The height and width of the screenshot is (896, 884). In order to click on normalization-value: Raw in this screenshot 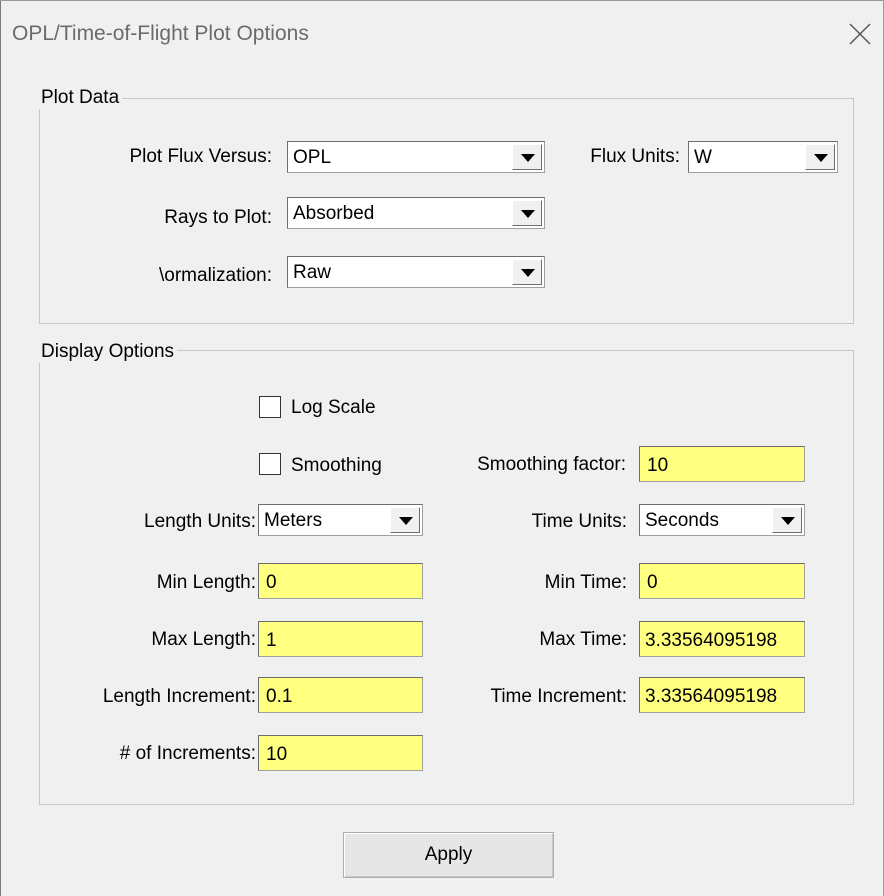, I will do `click(312, 272)`.